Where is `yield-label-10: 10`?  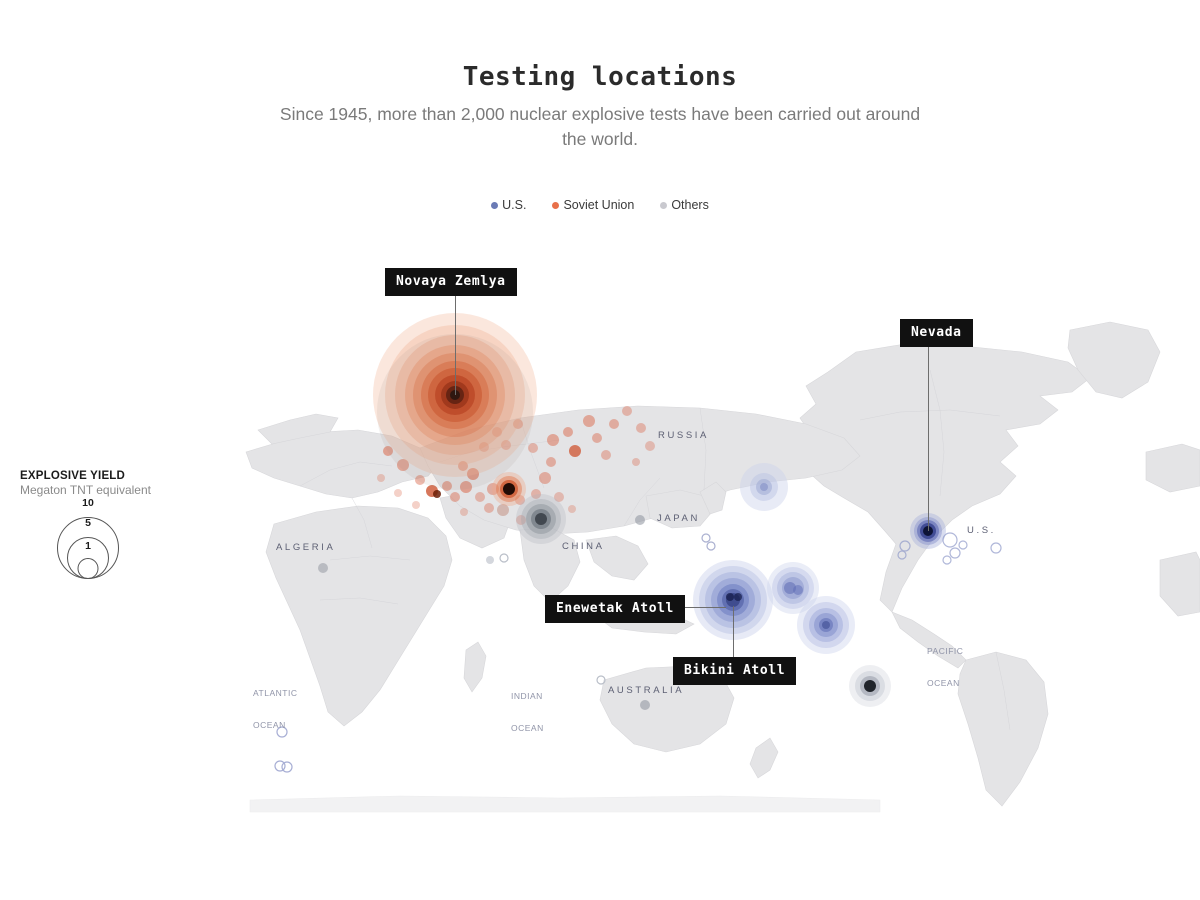
yield-label-10: 10 is located at coordinates (88, 503).